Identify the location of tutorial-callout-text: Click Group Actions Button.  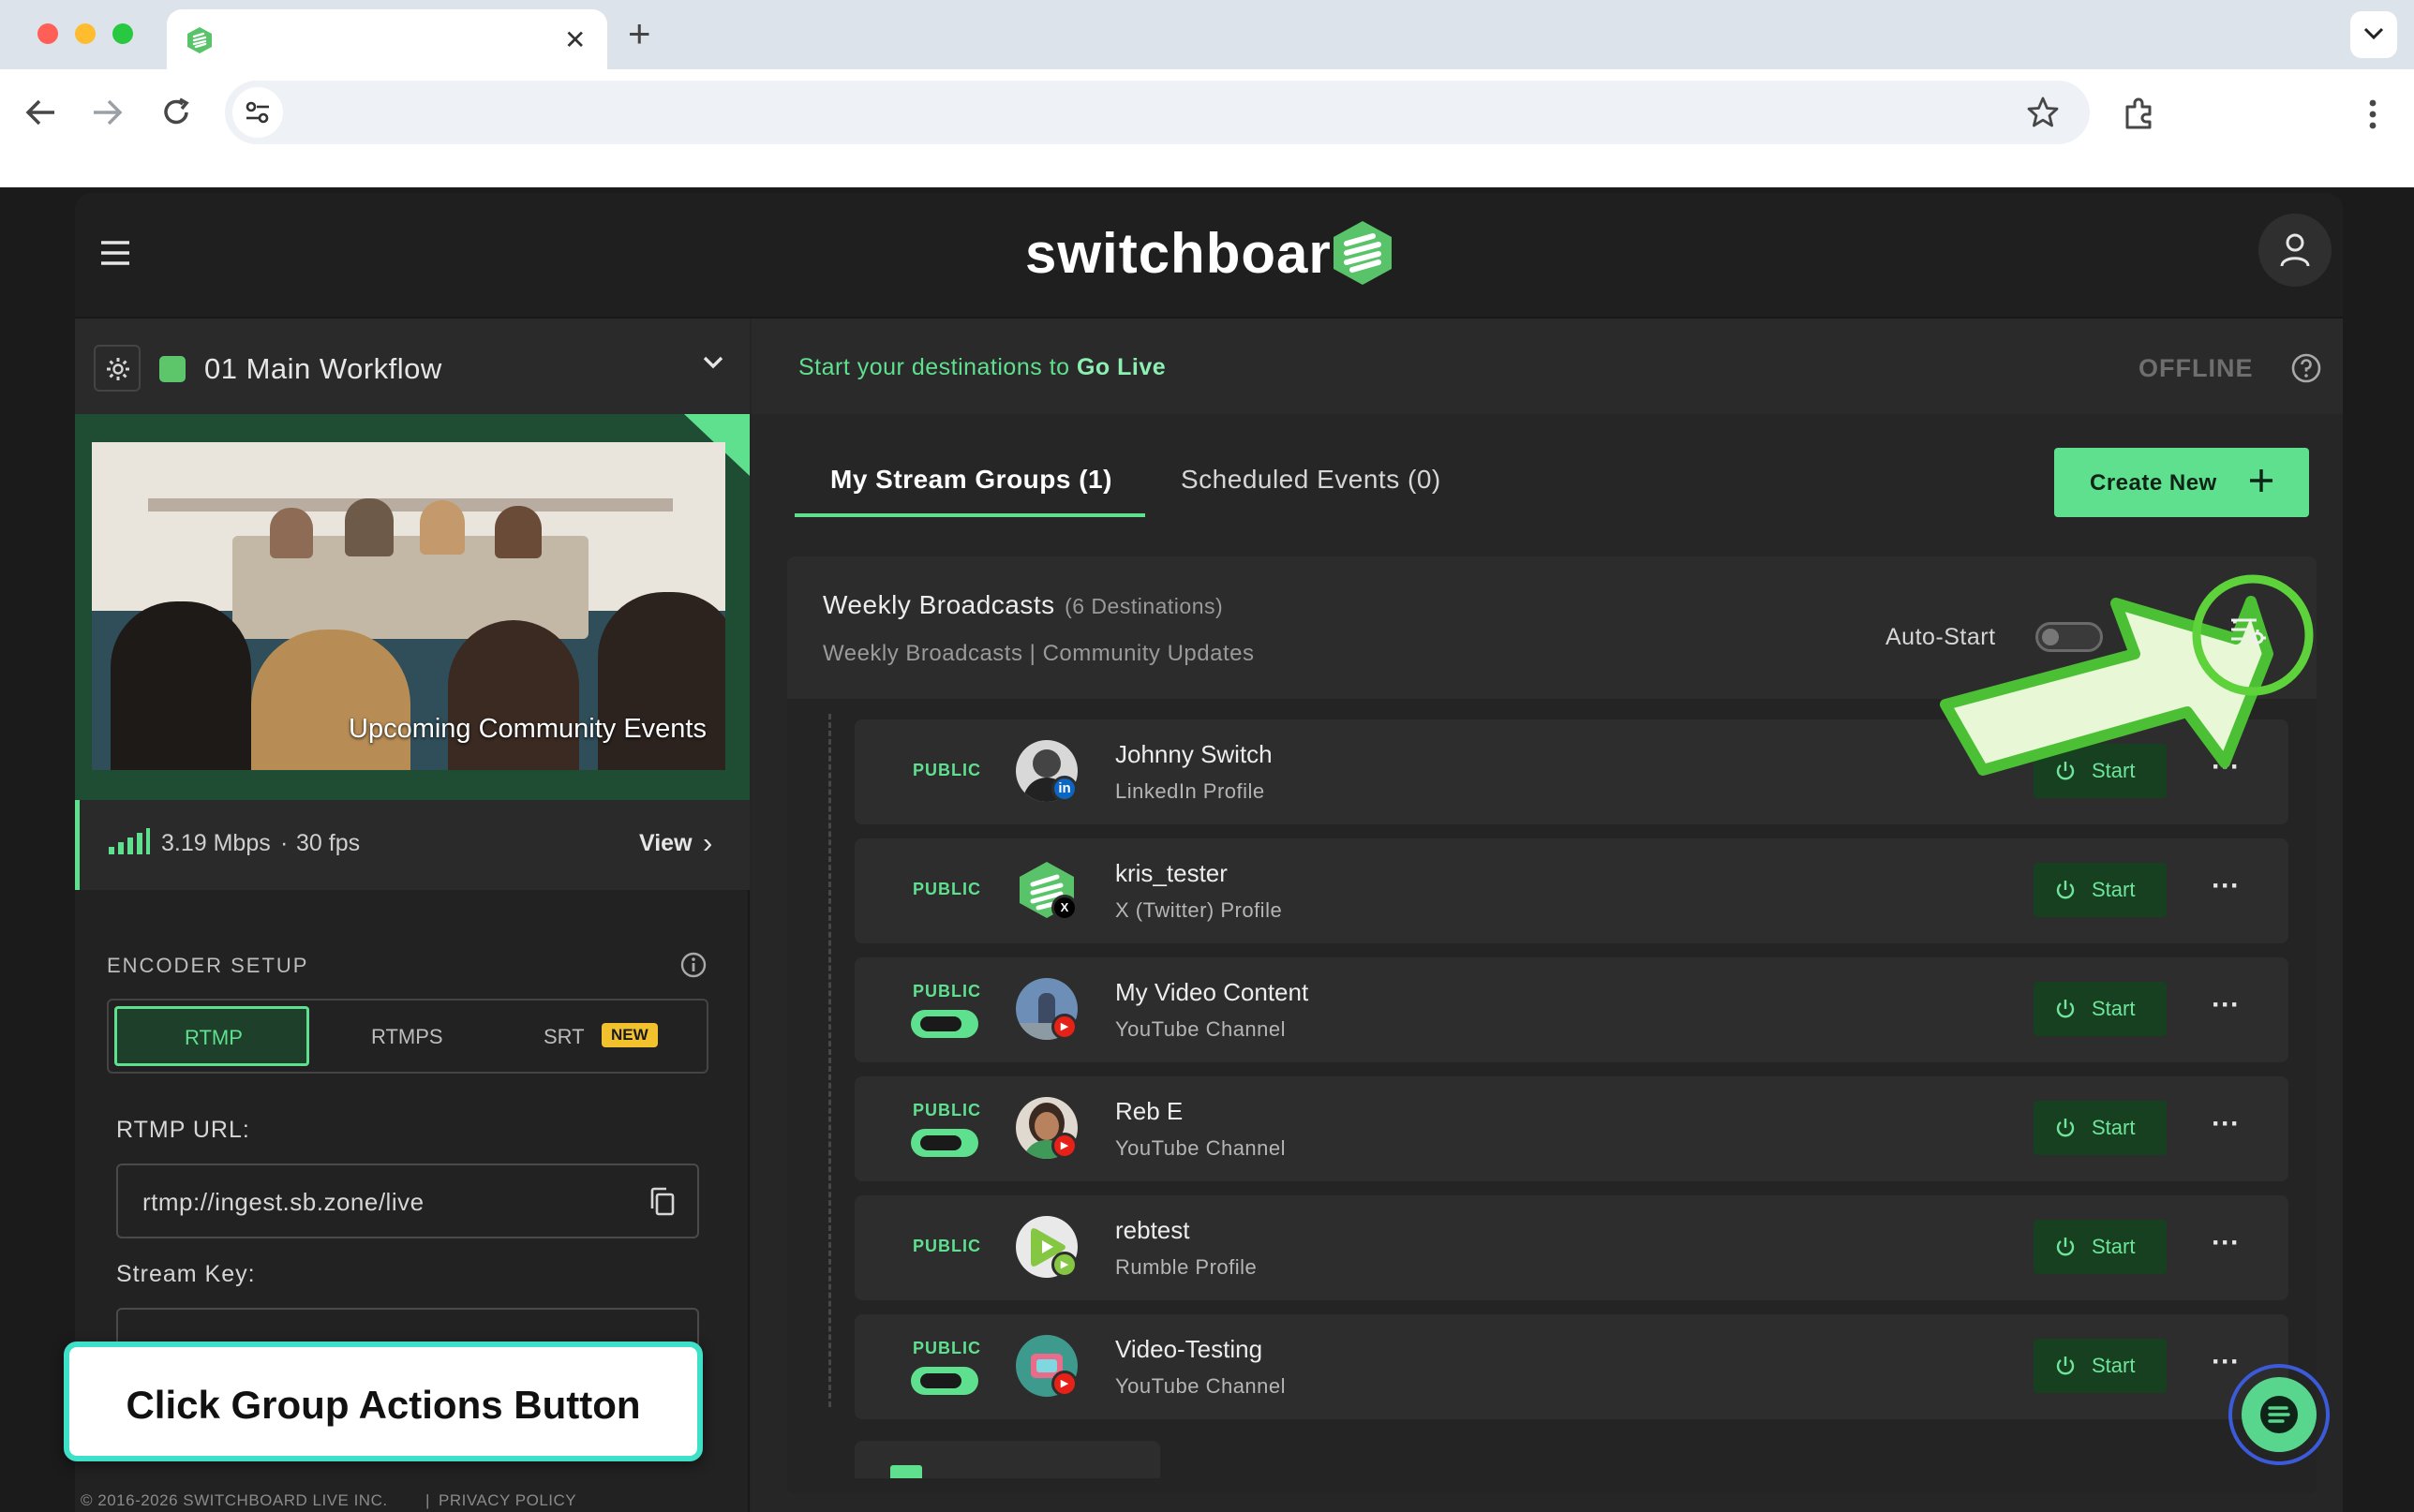
(383, 1405).